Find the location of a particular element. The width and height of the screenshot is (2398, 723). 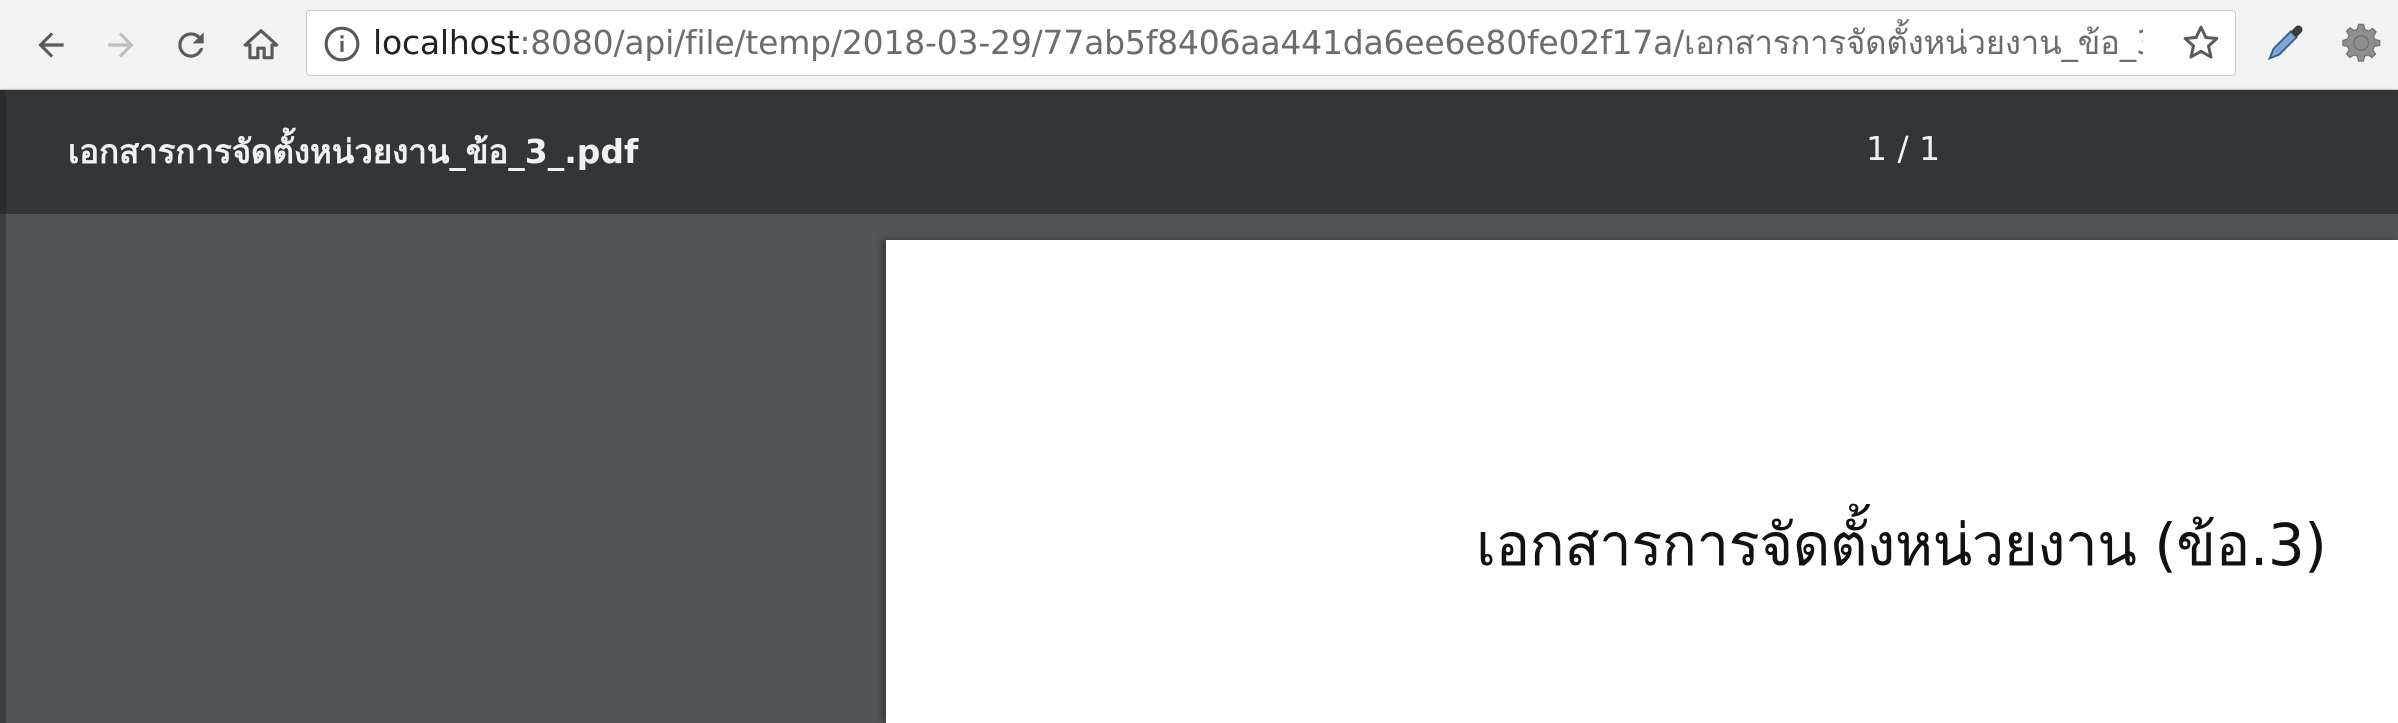

forward-button is located at coordinates (121, 45).